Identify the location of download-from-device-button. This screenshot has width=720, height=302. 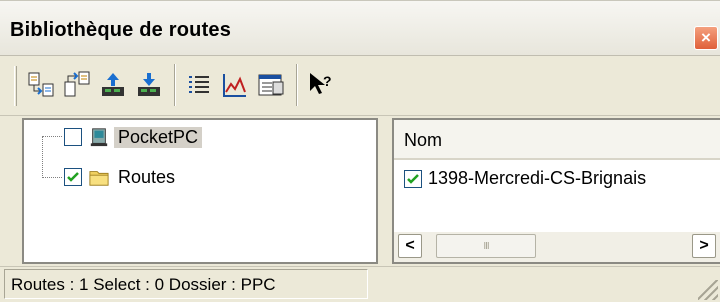
(149, 85).